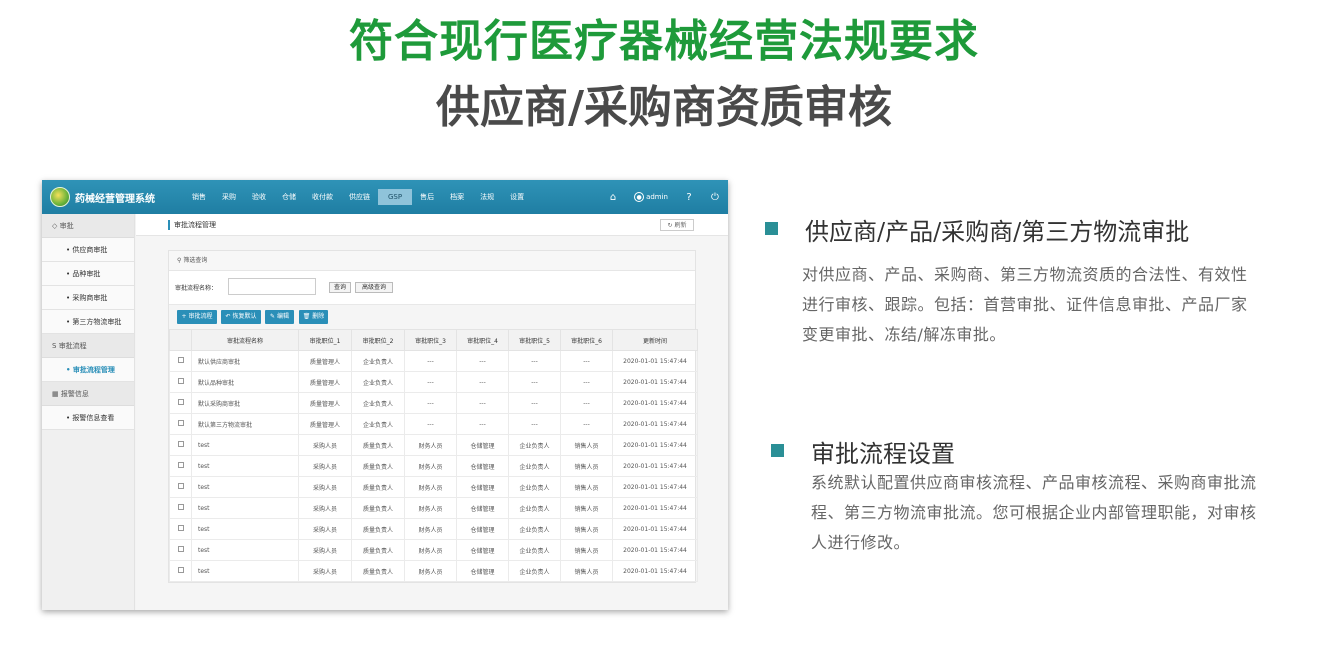 Image resolution: width=1328 pixels, height=646 pixels. Describe the element at coordinates (88, 370) in the screenshot. I see `sidebar-item-flow-manage: • 审批流程管理` at that location.